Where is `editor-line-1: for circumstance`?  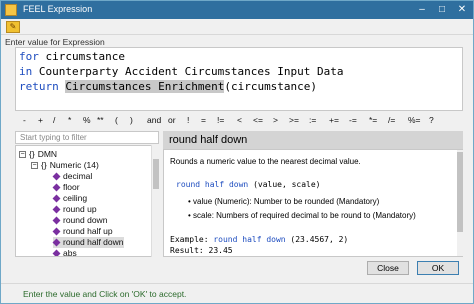
editor-line-1: for circumstance is located at coordinates (239, 56).